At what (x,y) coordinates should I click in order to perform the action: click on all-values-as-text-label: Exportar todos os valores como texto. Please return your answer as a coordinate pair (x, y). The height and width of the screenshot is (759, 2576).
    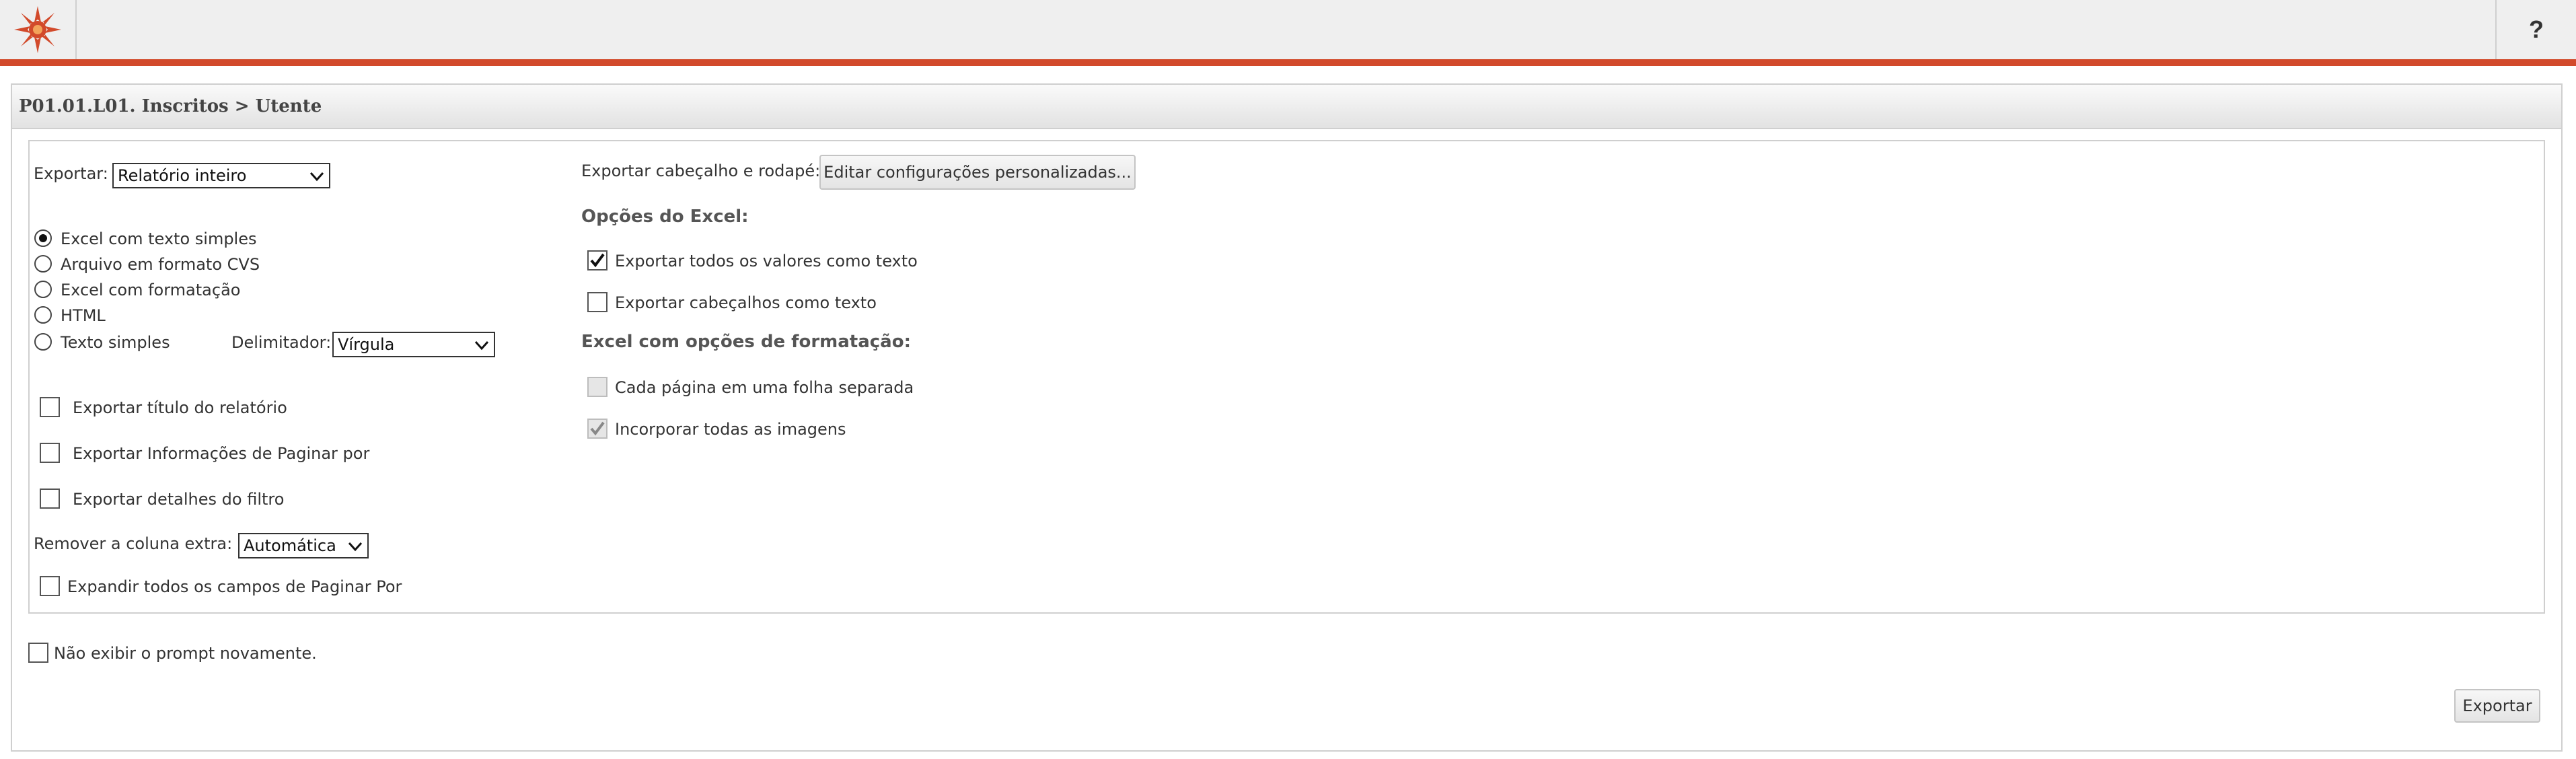
    Looking at the image, I should click on (766, 261).